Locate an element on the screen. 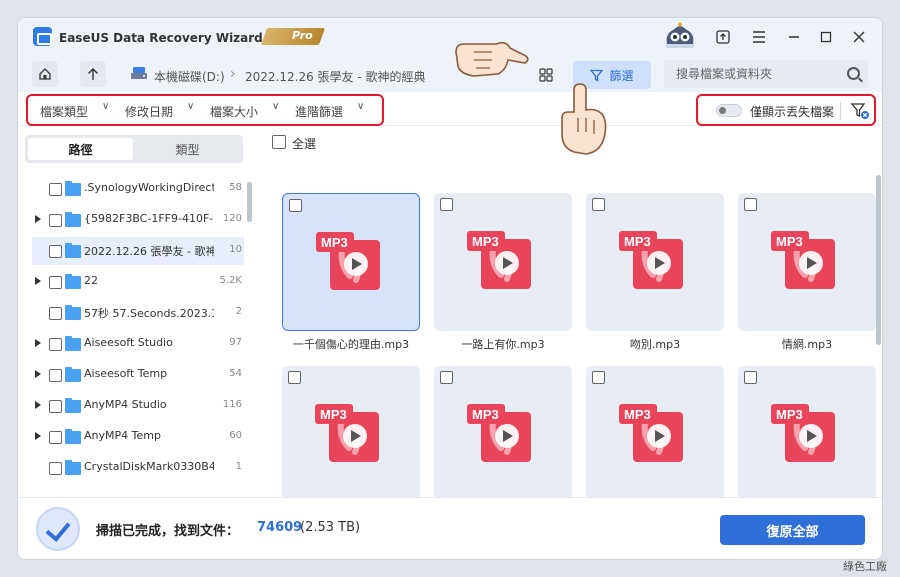 The height and width of the screenshot is (577, 900). tree-row: {5982F3BC-1FF9-410F-8F6... 120 is located at coordinates (131, 220).